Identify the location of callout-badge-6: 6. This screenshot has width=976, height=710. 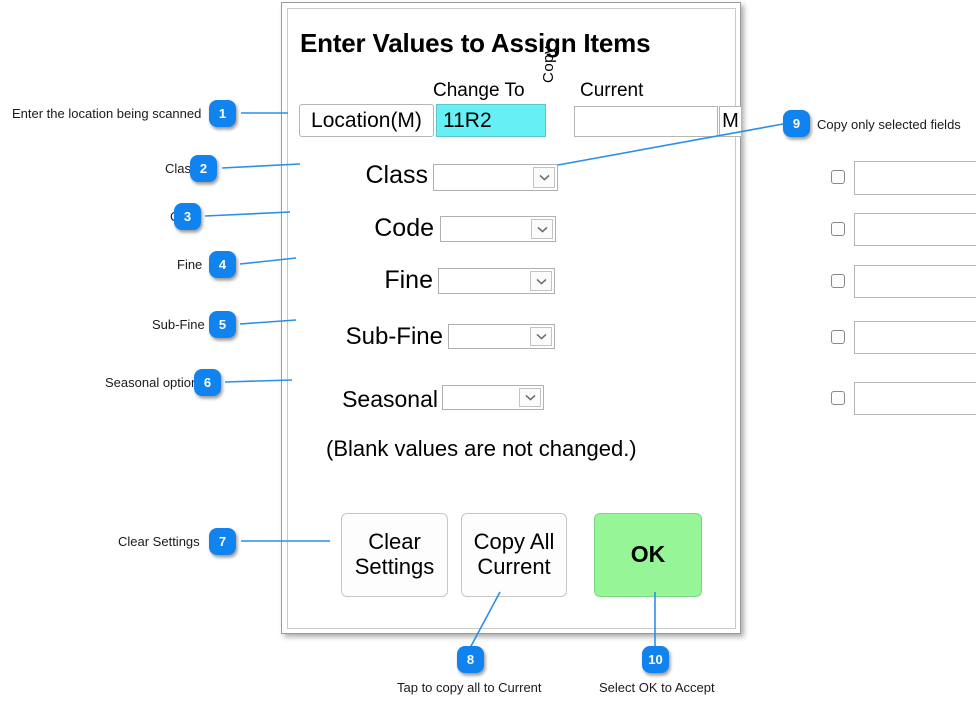
(207, 382).